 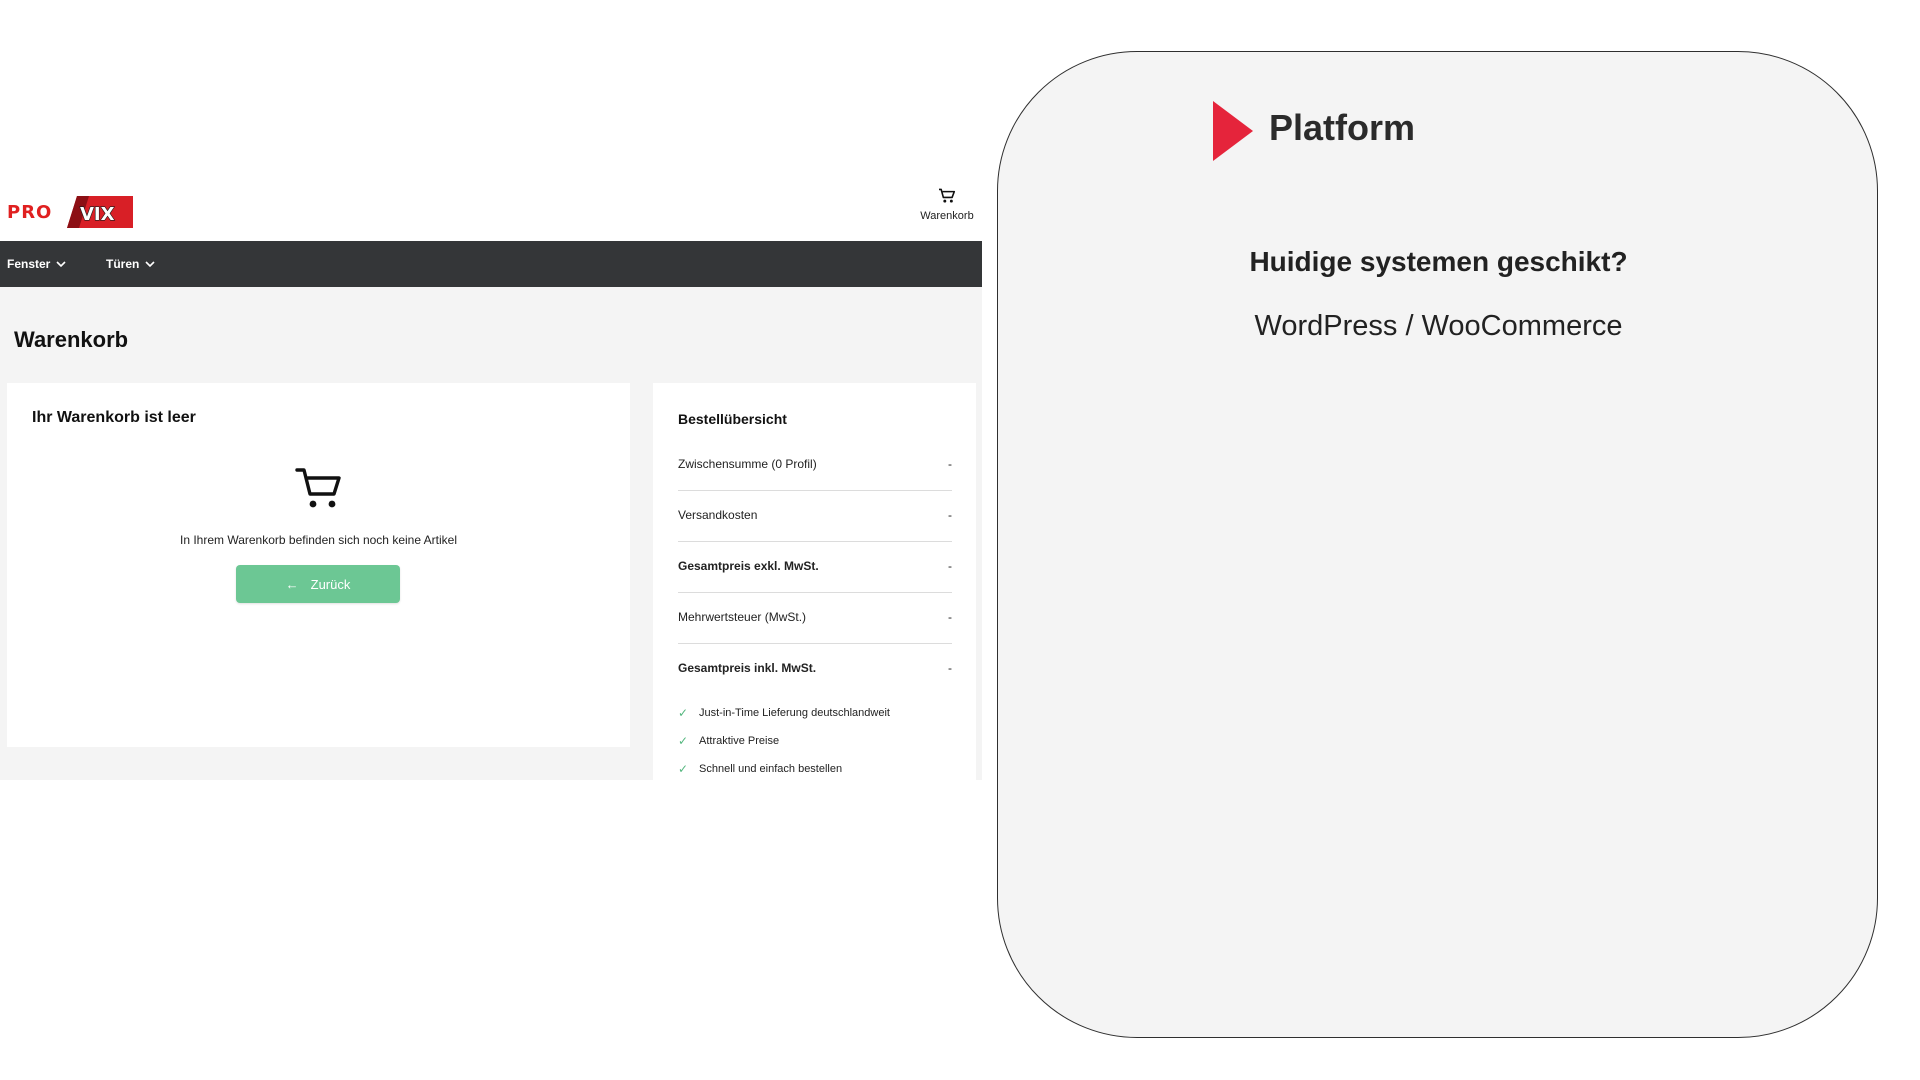 I want to click on summary-row-label: Gesamtpreis exkl. MwSt., so click(x=748, y=566).